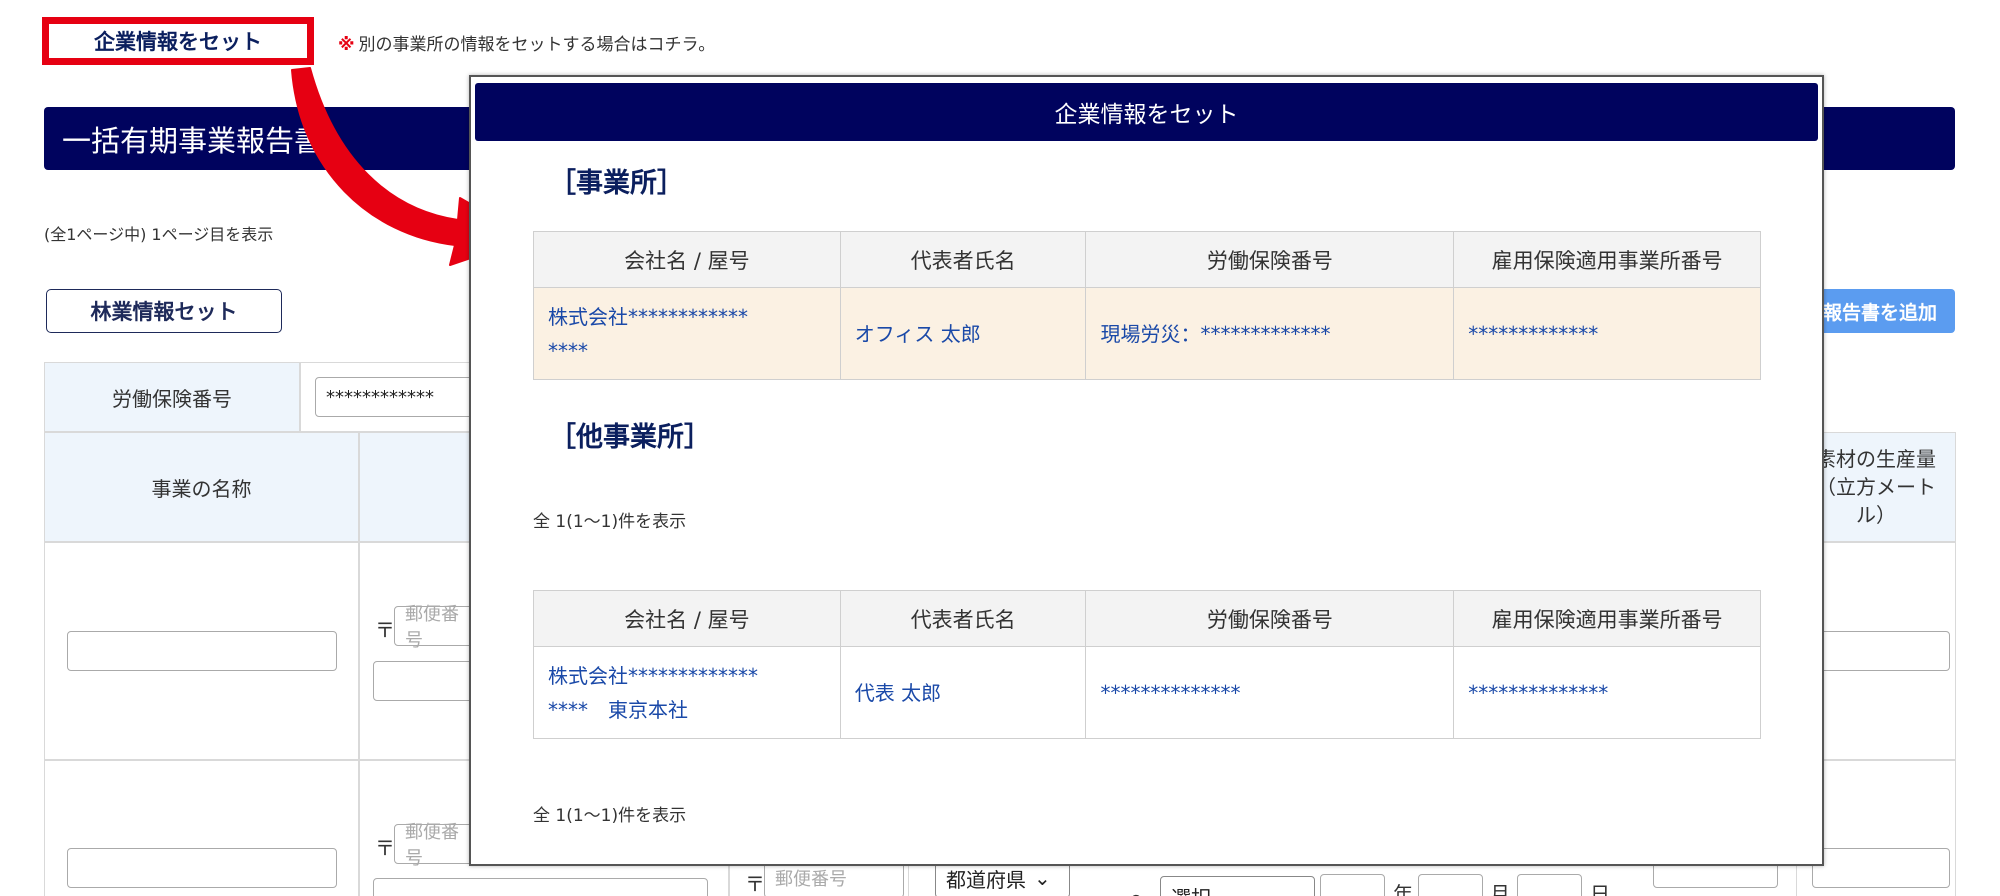  I want to click on bottom-count: 全 1(1～1)件を表示, so click(610, 816).